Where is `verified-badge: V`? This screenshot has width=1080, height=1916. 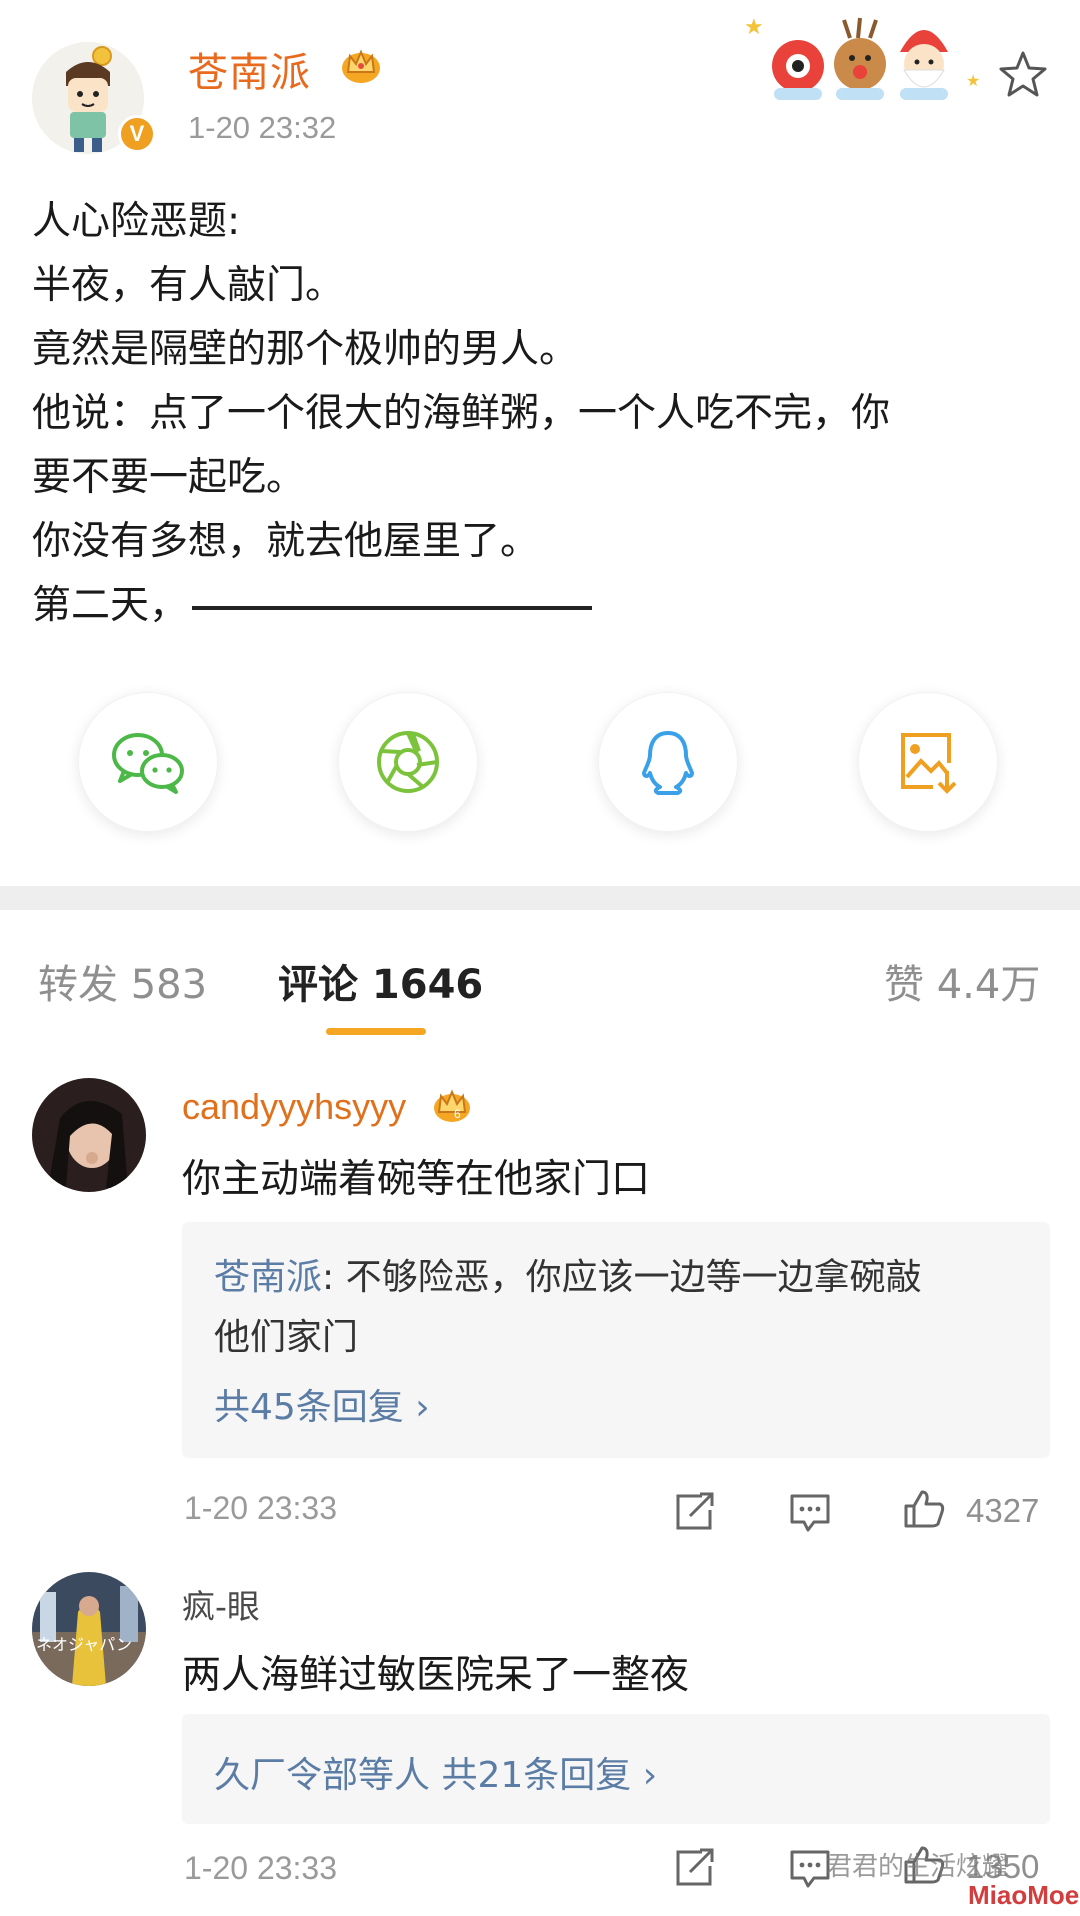 verified-badge: V is located at coordinates (137, 134).